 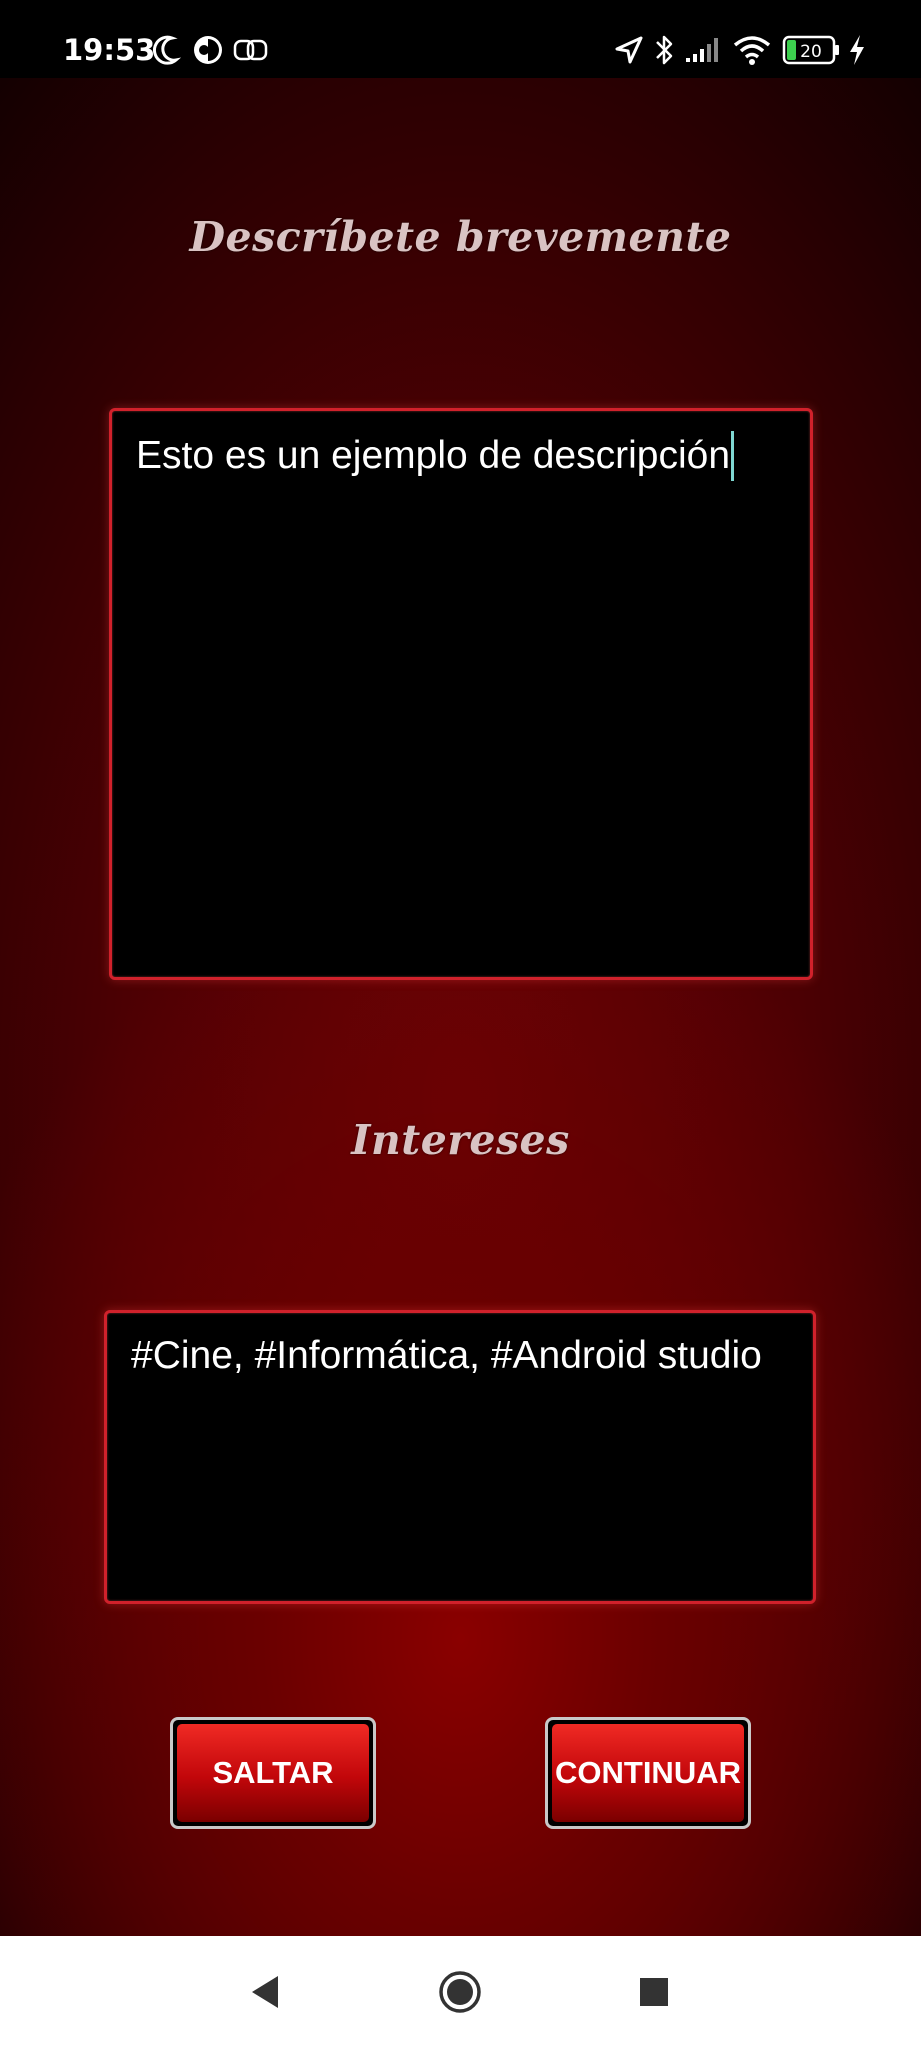 I want to click on signal-icon, so click(x=702, y=50).